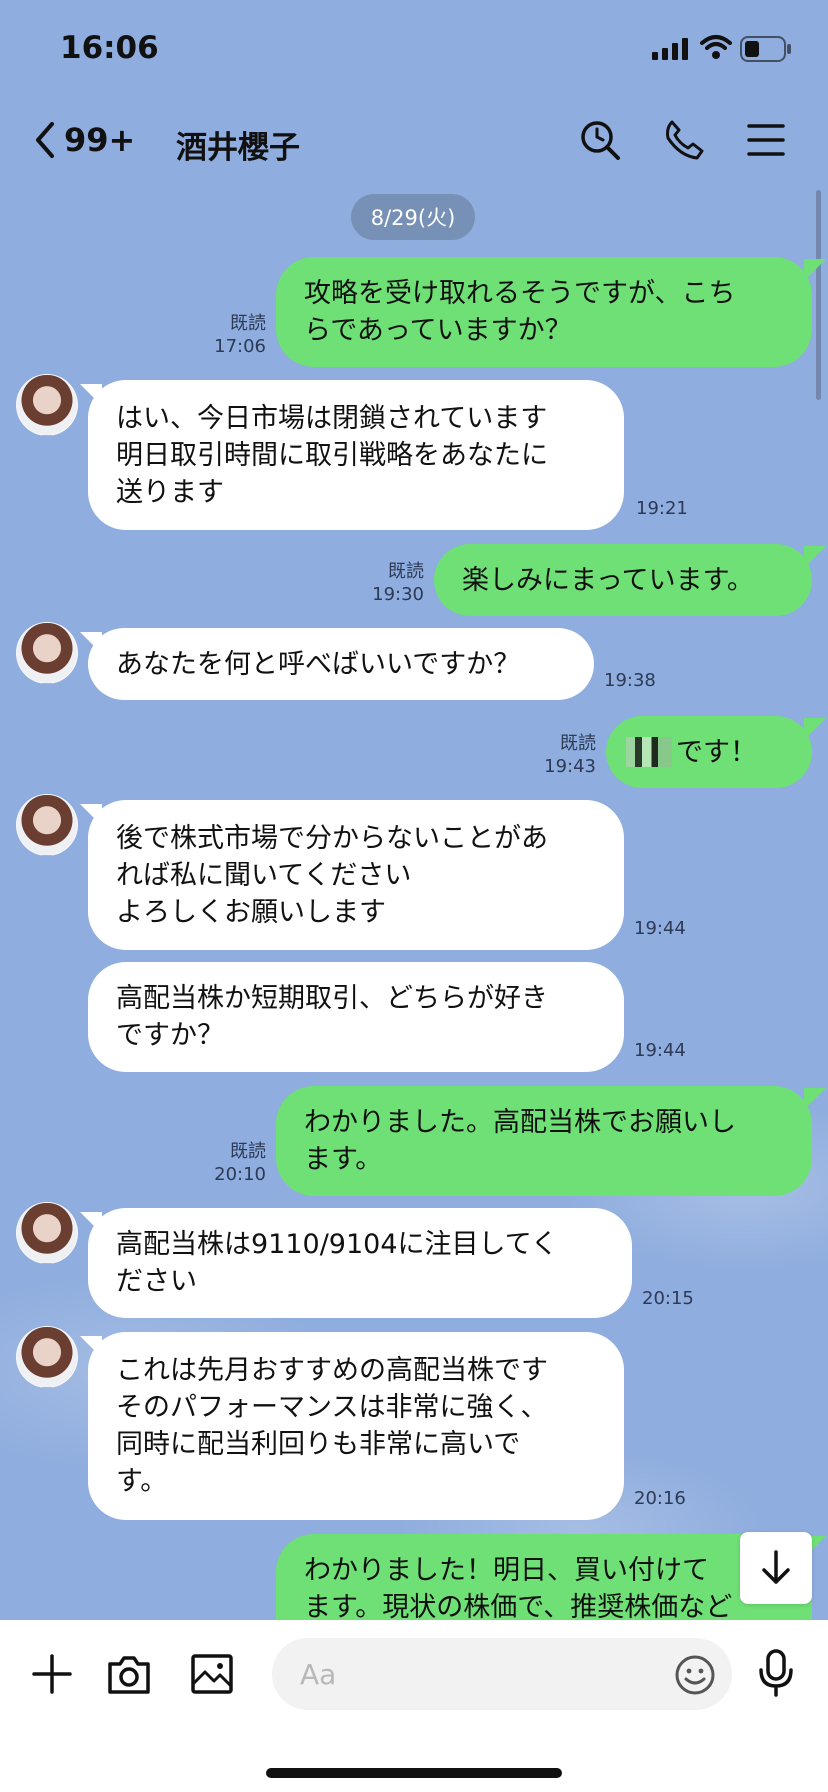  What do you see at coordinates (563, 755) in the screenshot?
I see `message-meta: 既読 19:43` at bounding box center [563, 755].